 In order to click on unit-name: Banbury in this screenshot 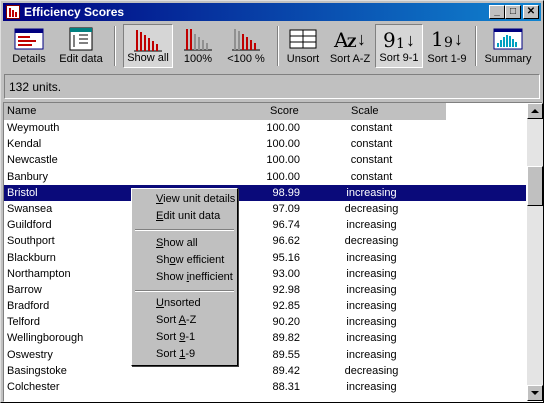, I will do `click(27, 176)`.